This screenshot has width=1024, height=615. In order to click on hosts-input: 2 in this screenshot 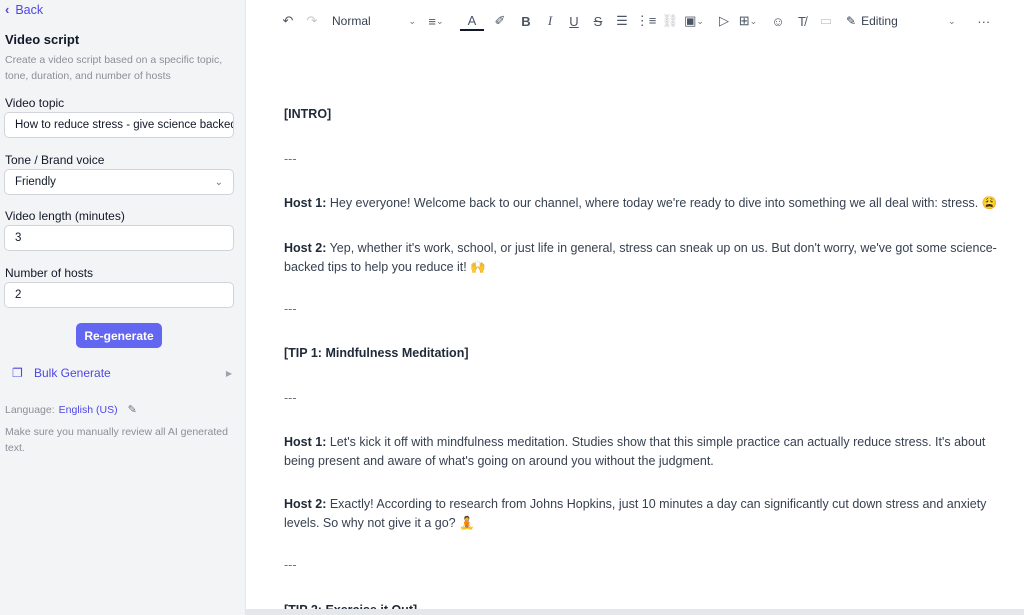, I will do `click(119, 295)`.